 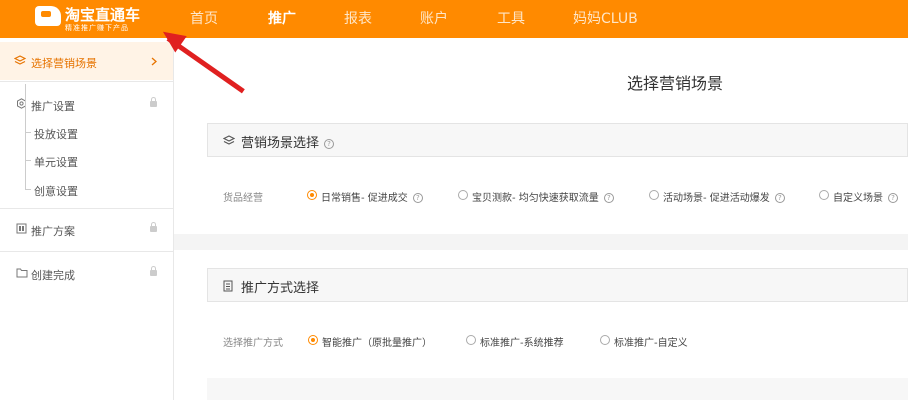 I want to click on top-nav-bar: 淘宝直通车 精准推广赚下产品 首页 推广 报表 账户 工具 妈妈CLUB, so click(x=454, y=19).